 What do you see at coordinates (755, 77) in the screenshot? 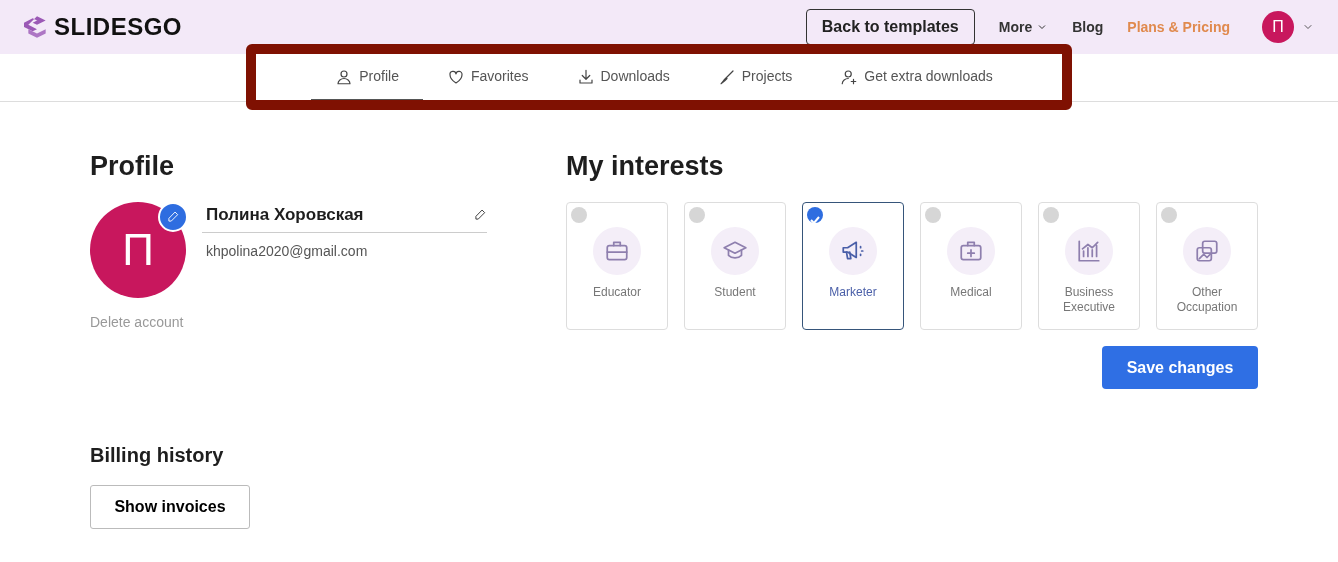
I see `tab: Projects` at bounding box center [755, 77].